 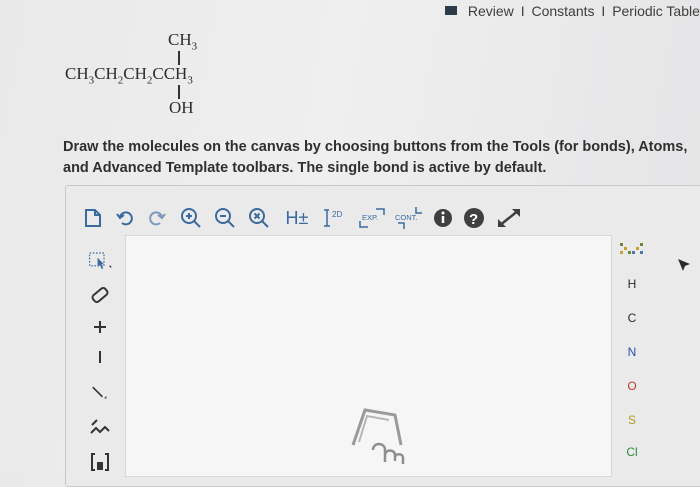 I want to click on editor-left-toolbar, so click(x=99, y=355).